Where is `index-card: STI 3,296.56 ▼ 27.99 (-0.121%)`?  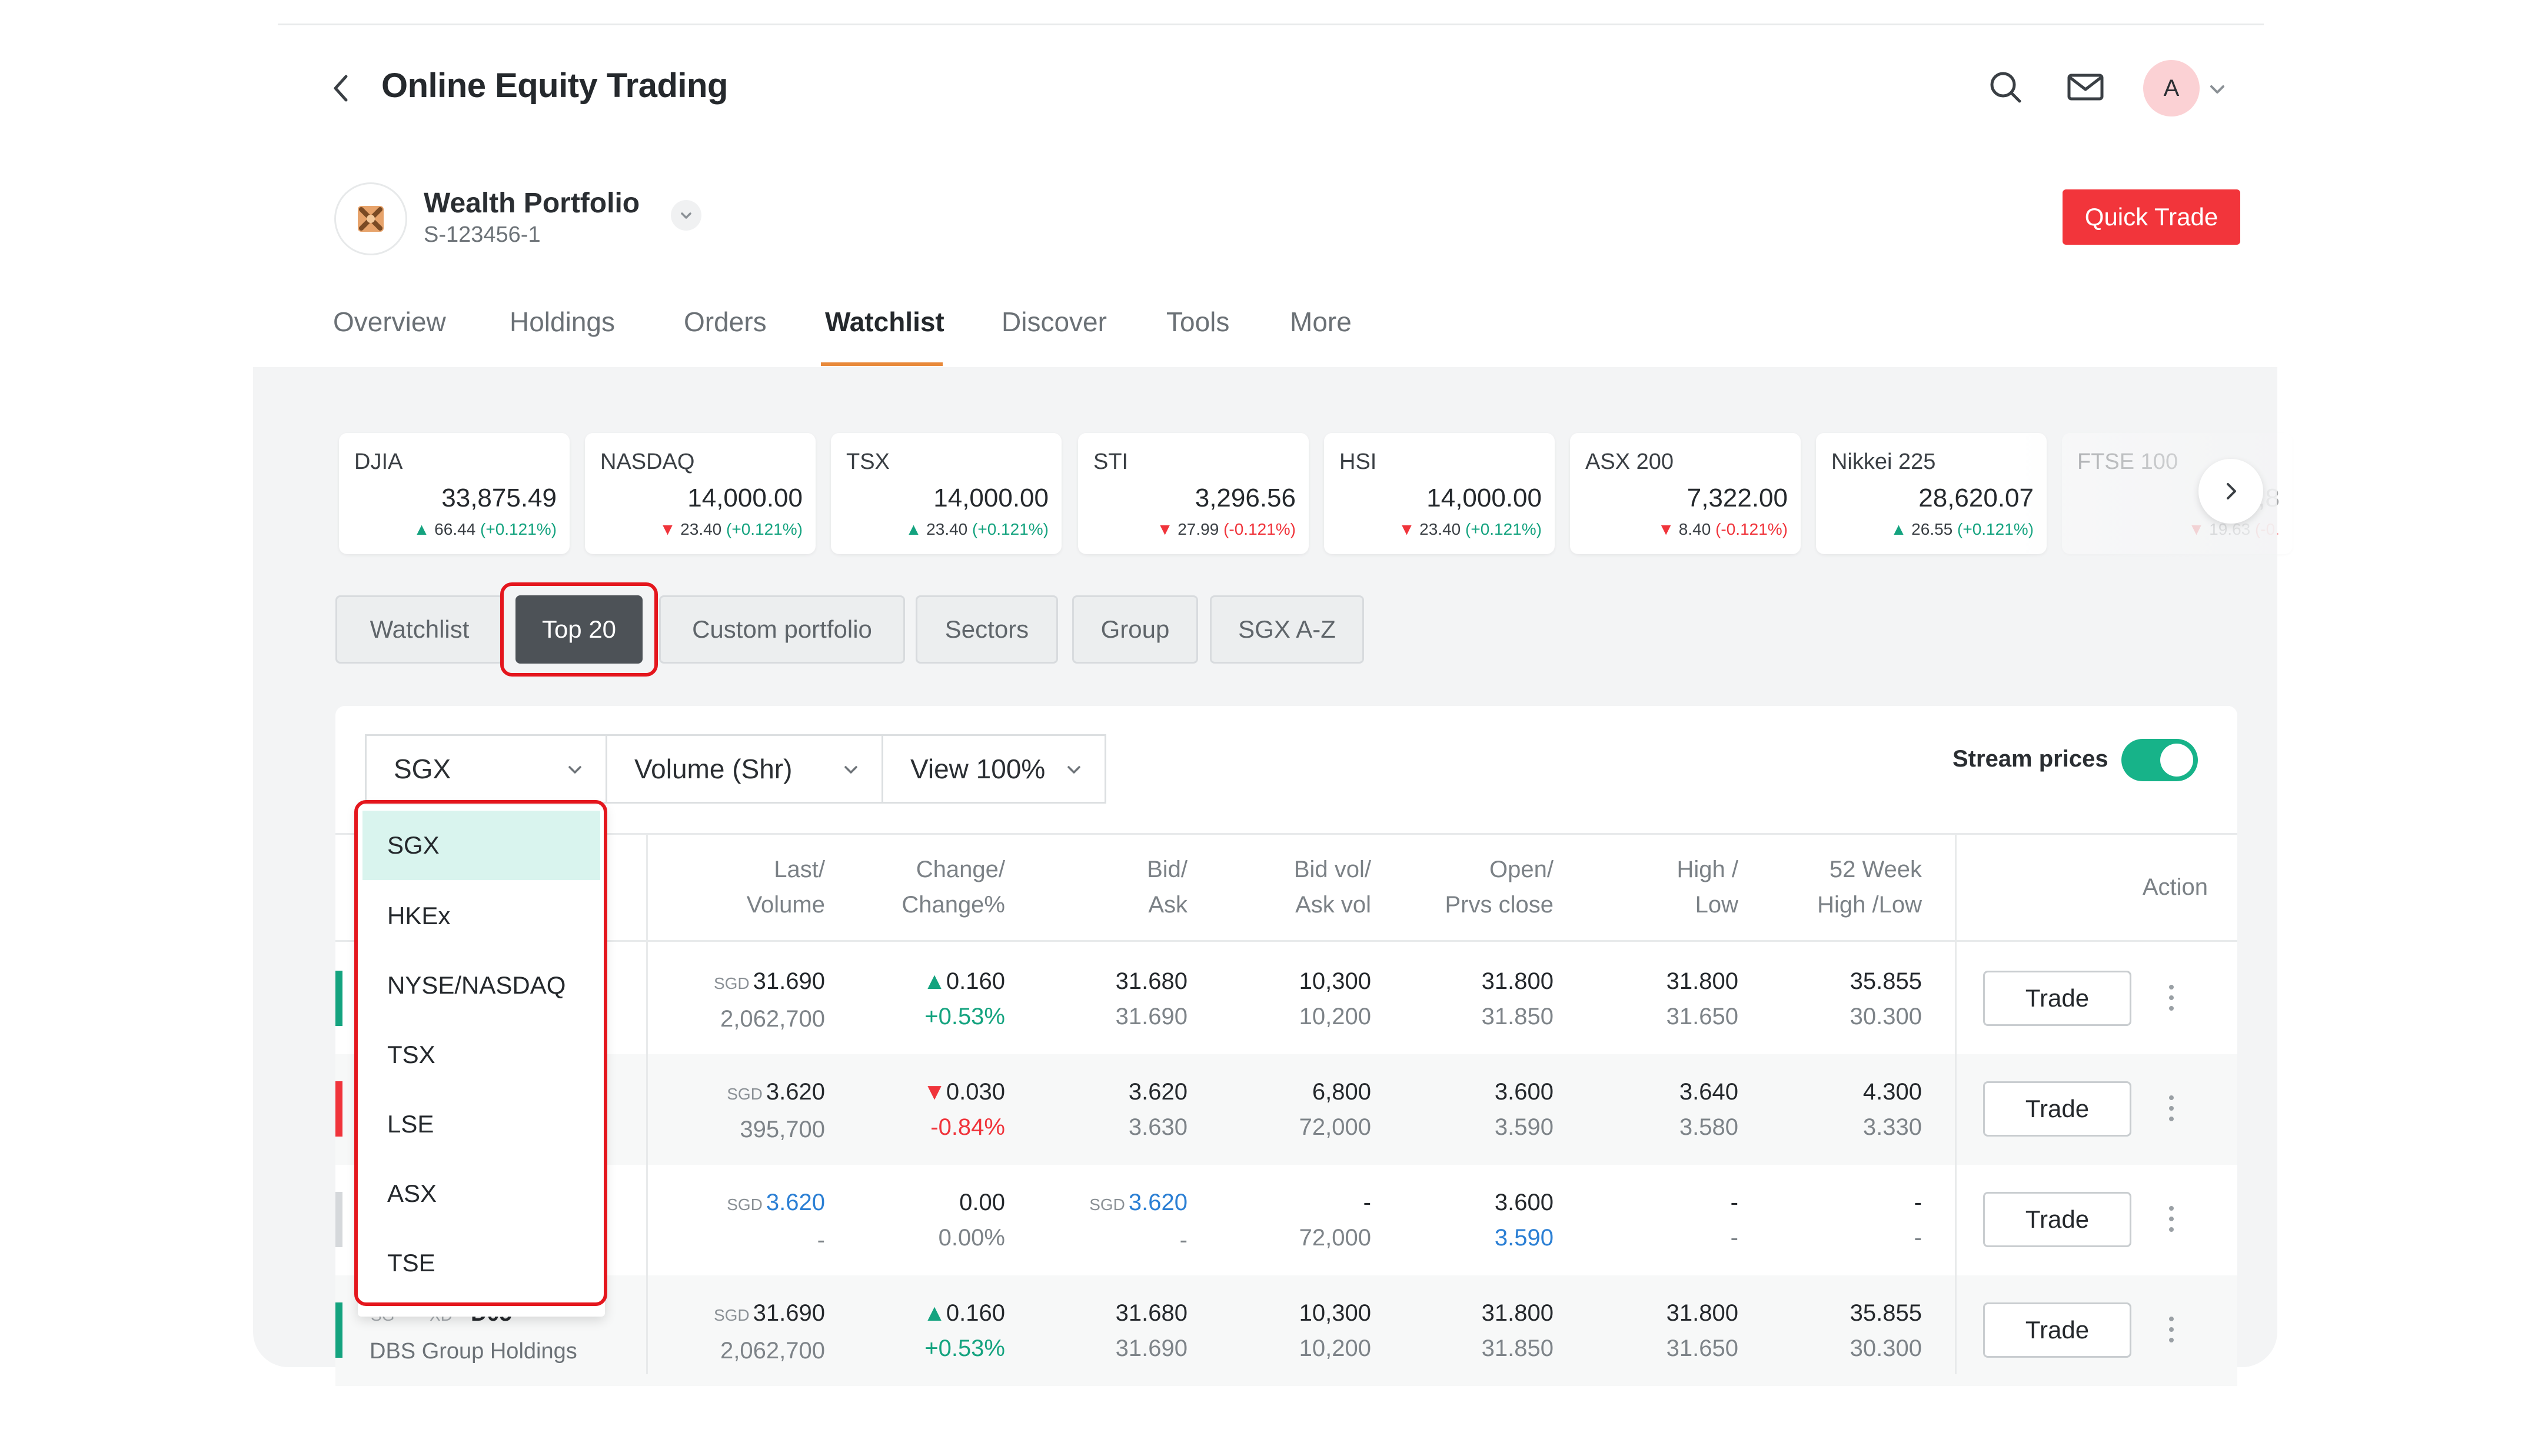
index-card: STI 3,296.56 ▼ 27.99 (-0.121%) is located at coordinates (1193, 493).